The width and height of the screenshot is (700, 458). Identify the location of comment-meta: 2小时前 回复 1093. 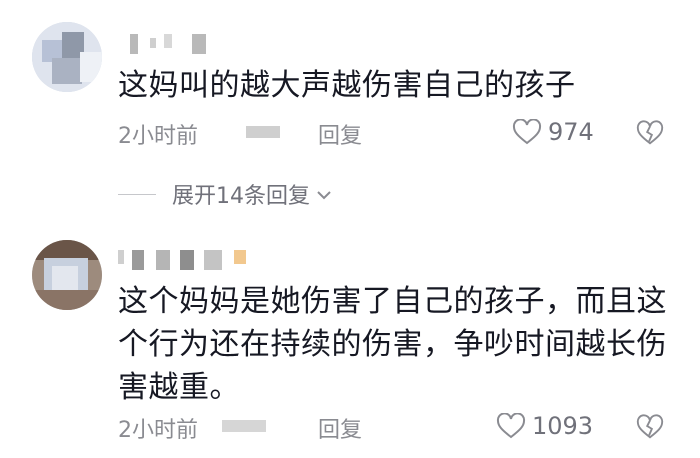
(398, 428).